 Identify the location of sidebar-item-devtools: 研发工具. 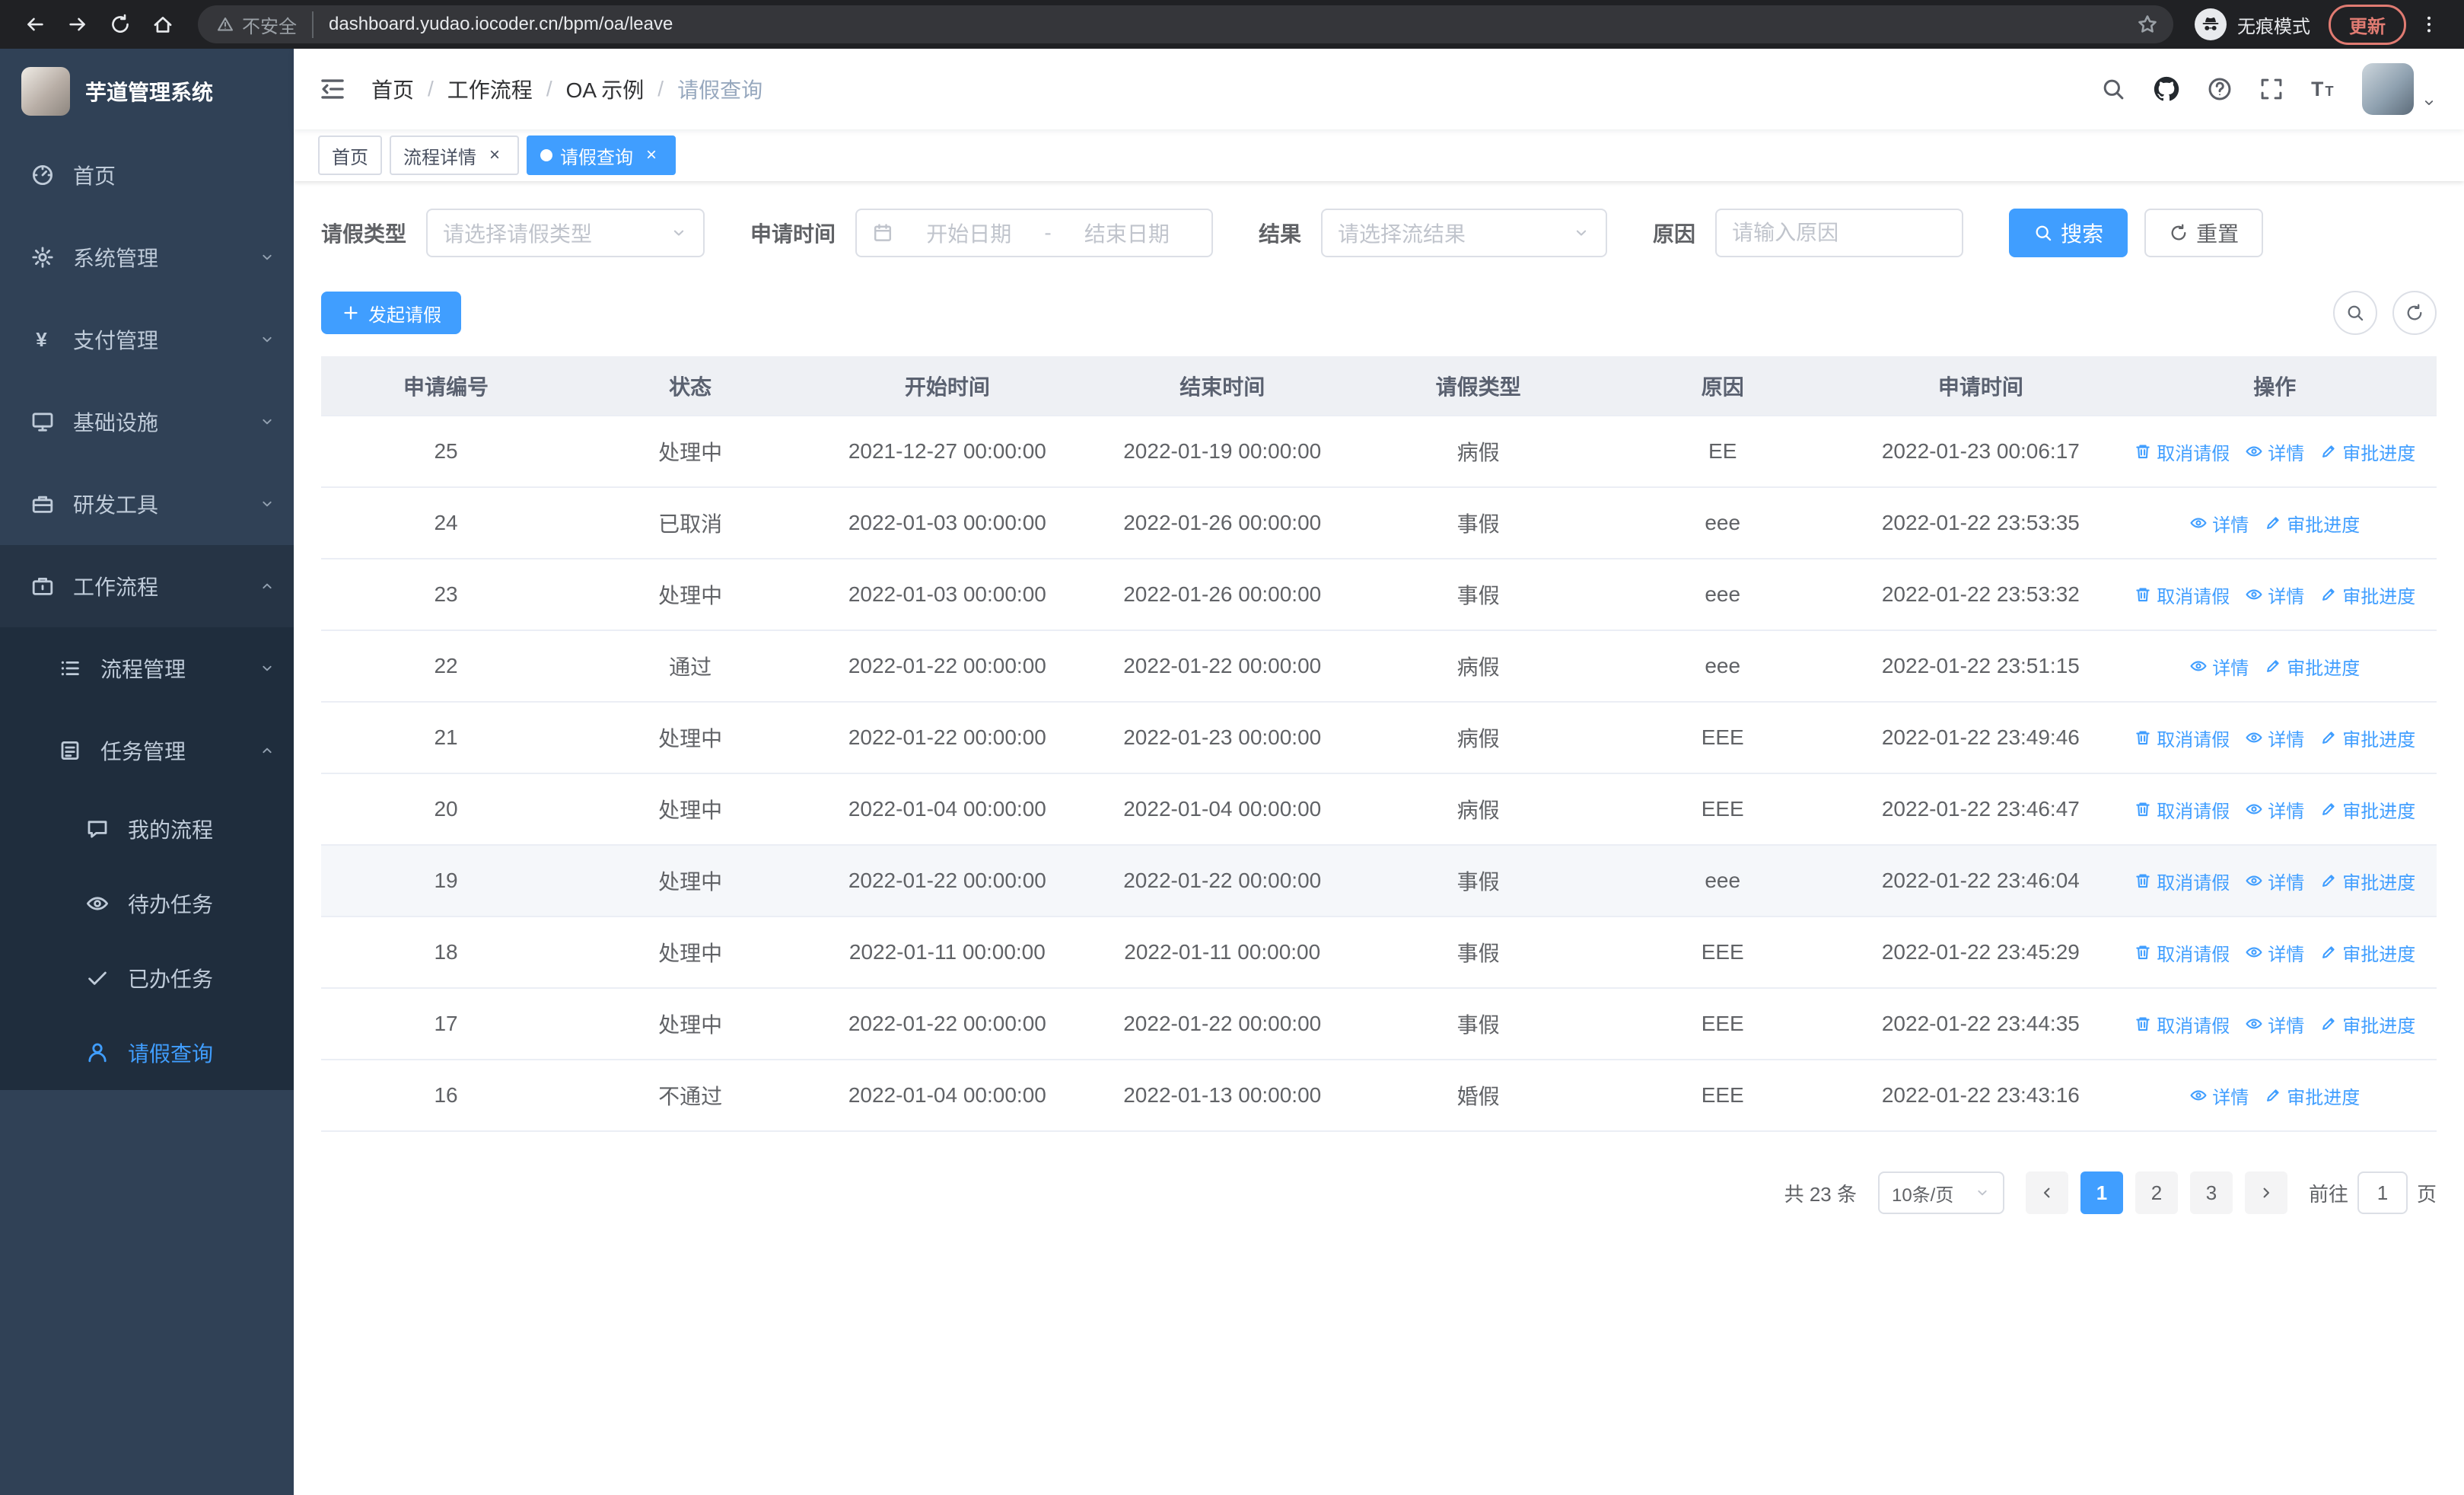
(147, 504).